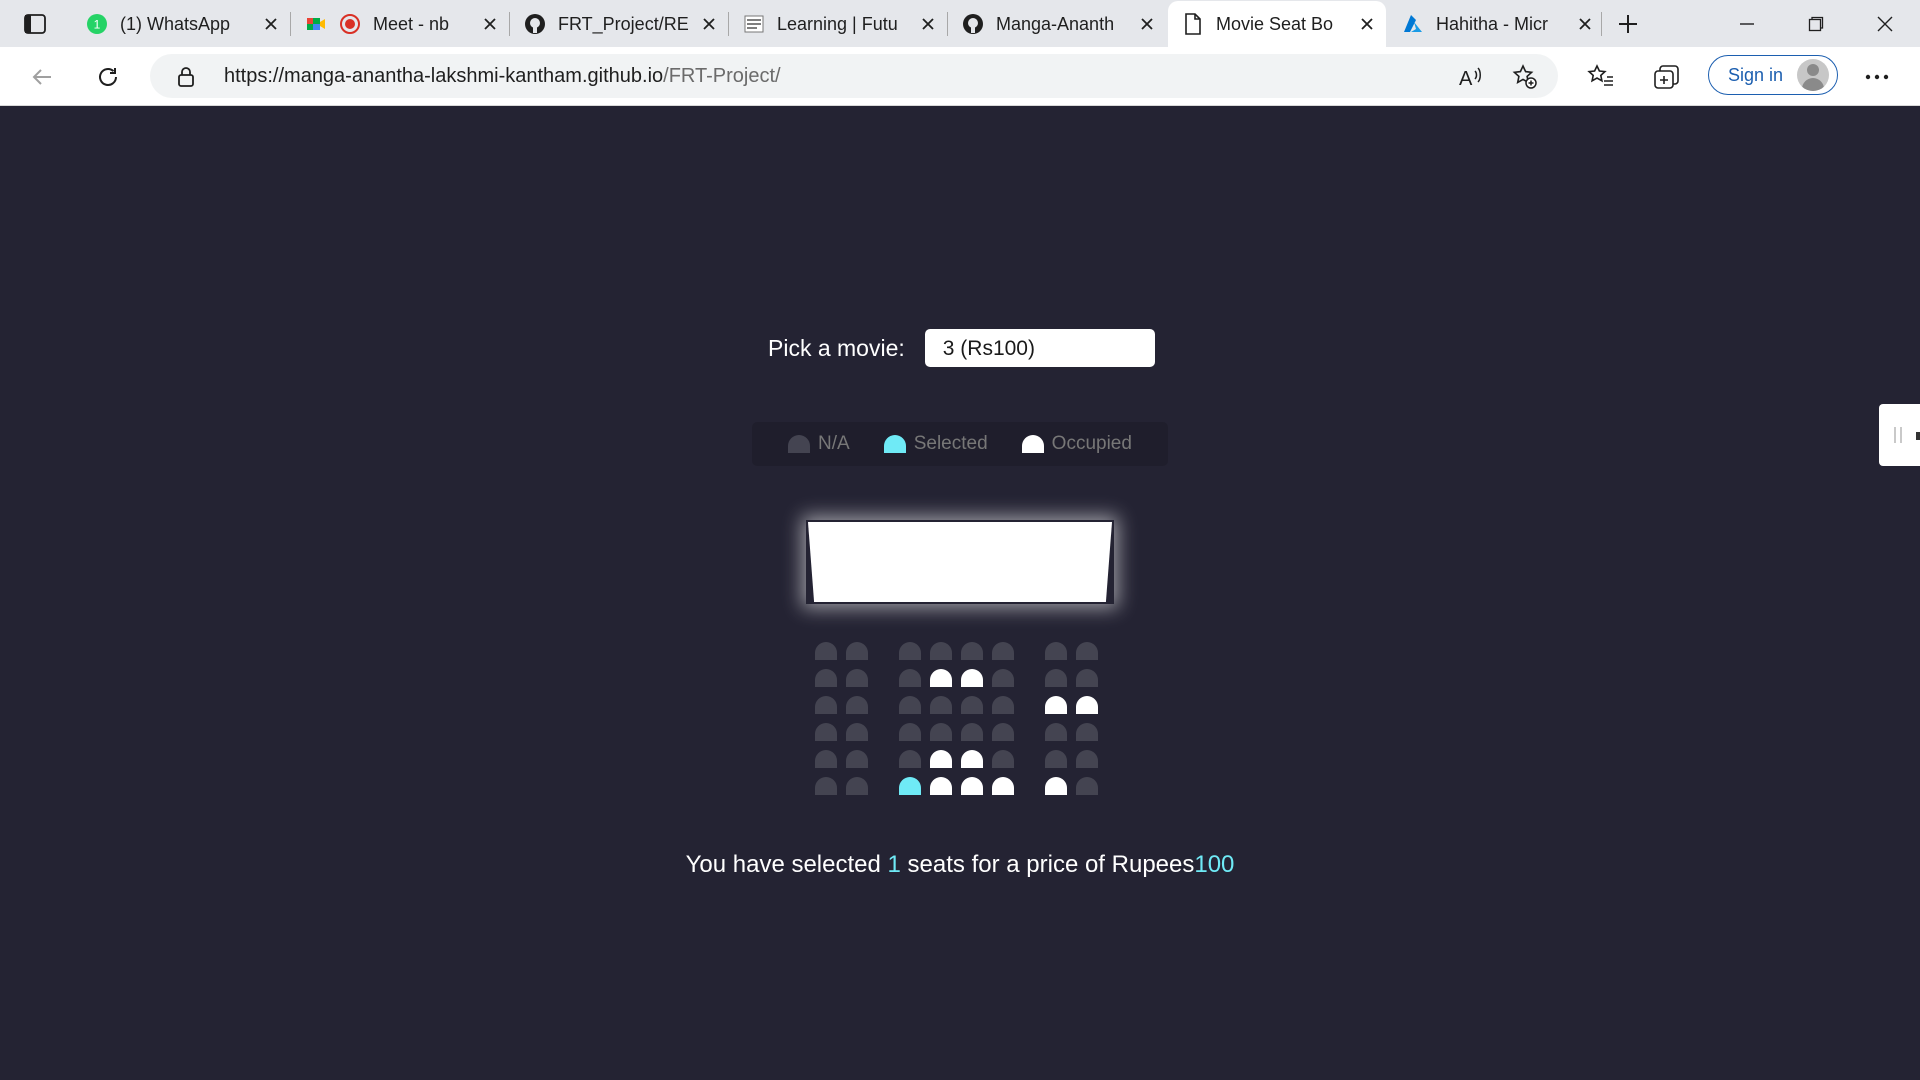 This screenshot has height=1080, width=1920. What do you see at coordinates (1877, 77) in the screenshot?
I see `more-options-icon` at bounding box center [1877, 77].